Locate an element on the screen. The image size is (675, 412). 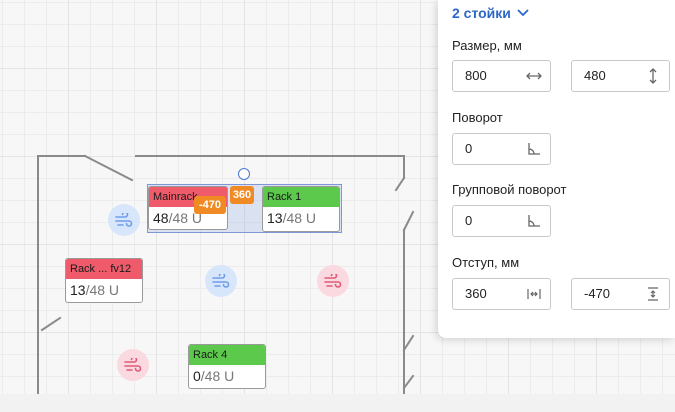
rack-name: Rack 1 is located at coordinates (301, 197).